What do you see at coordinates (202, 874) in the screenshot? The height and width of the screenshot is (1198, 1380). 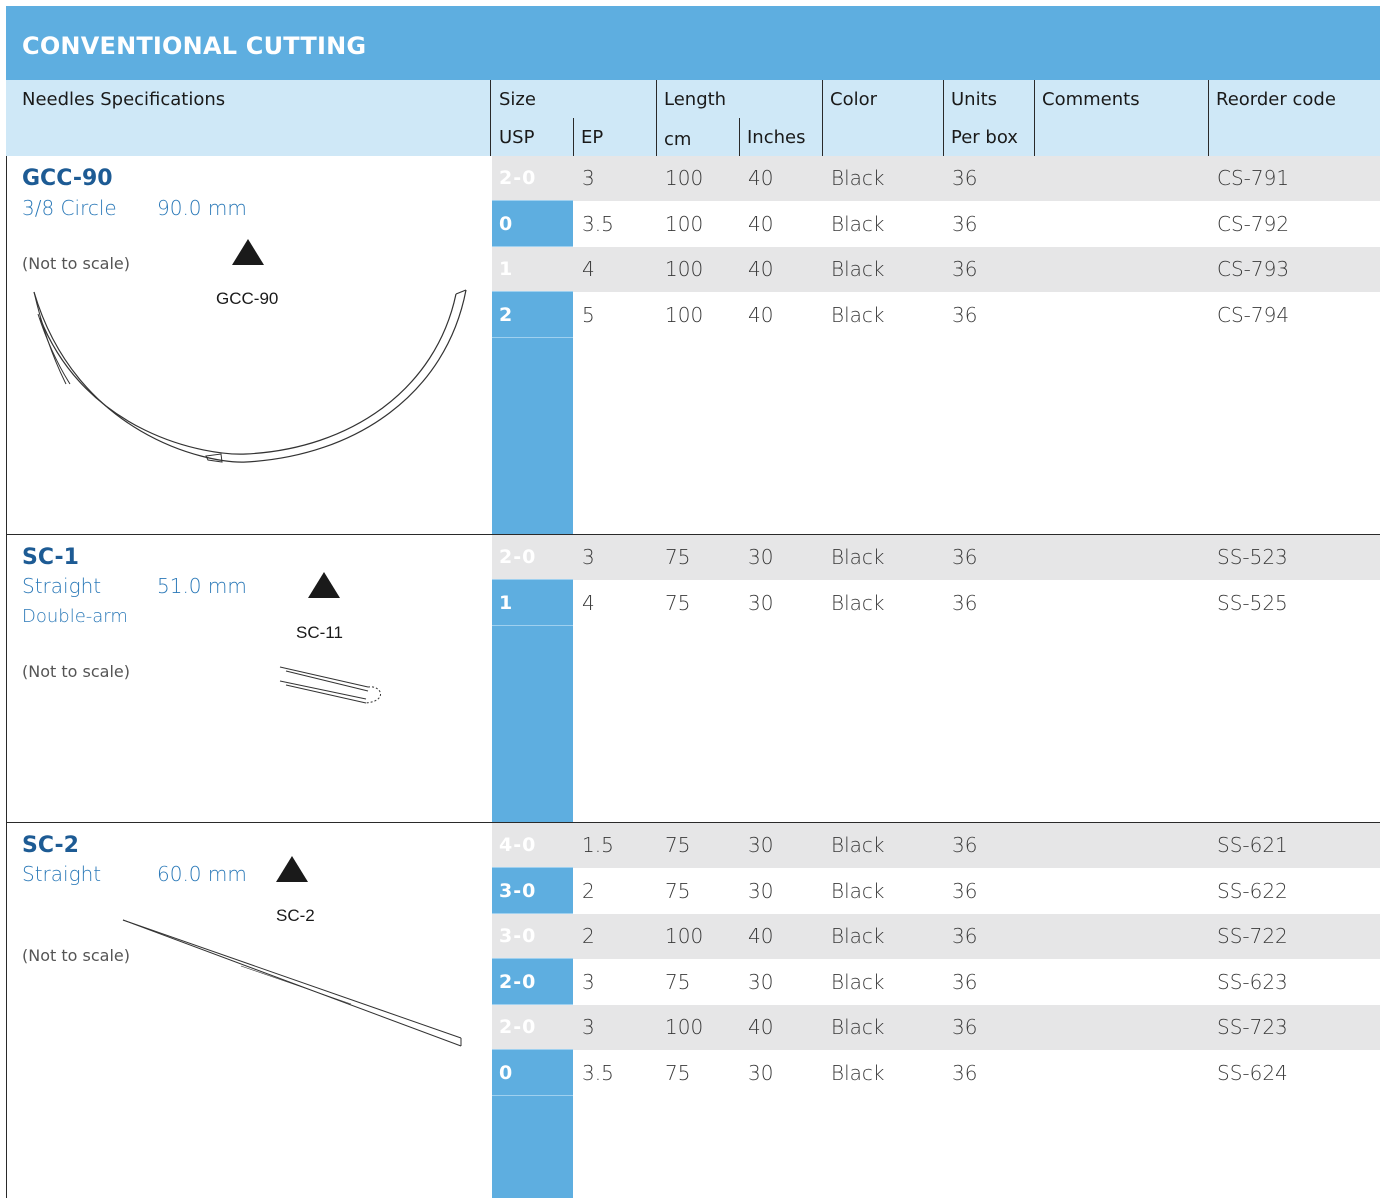 I see `needle-length: 60.0 mm` at bounding box center [202, 874].